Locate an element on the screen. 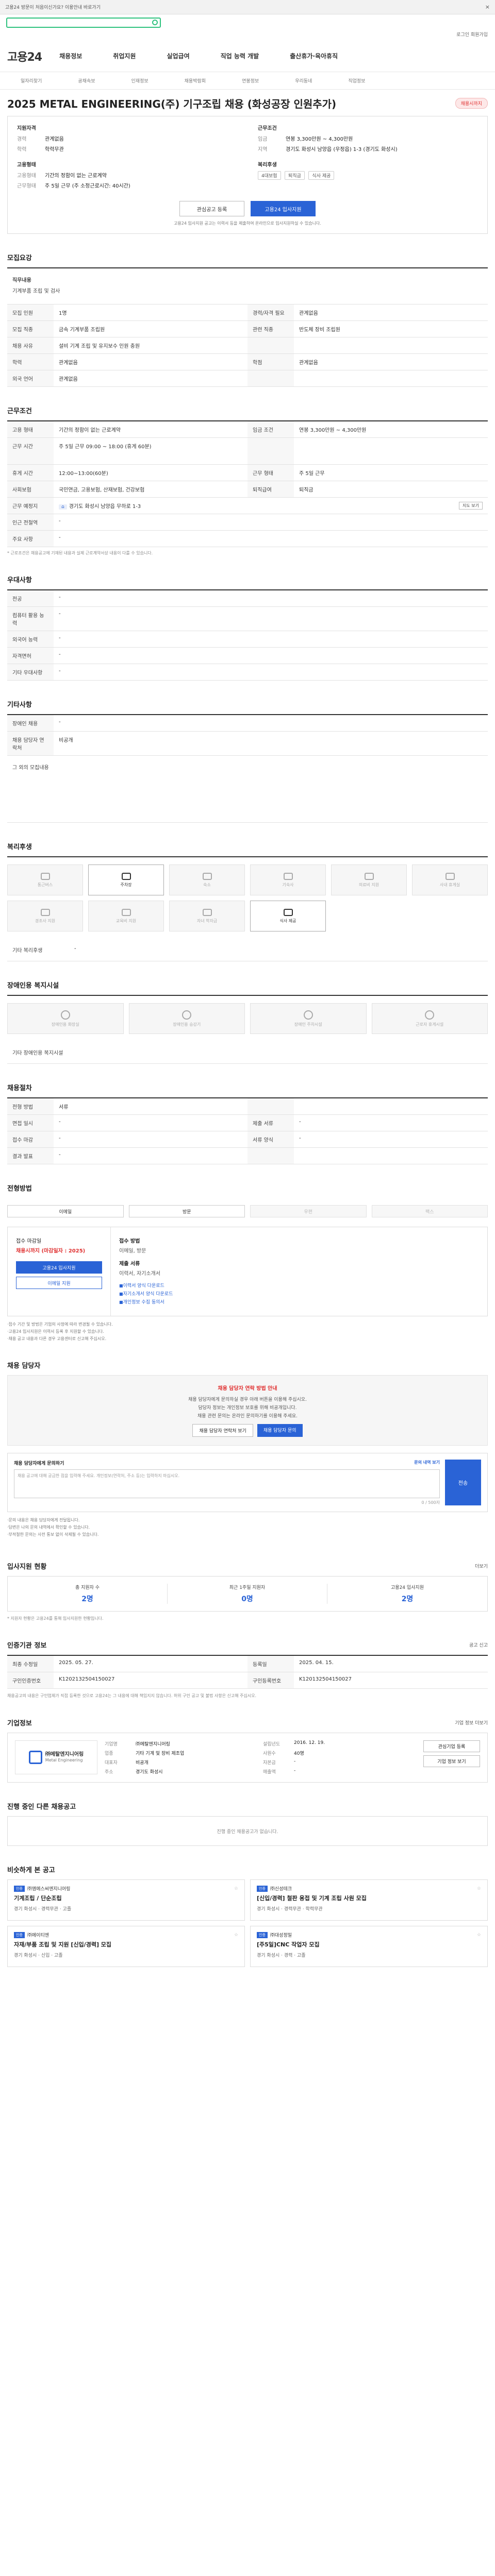 The height and width of the screenshot is (2576, 495). summary-heading: 복리후생 is located at coordinates (267, 165).